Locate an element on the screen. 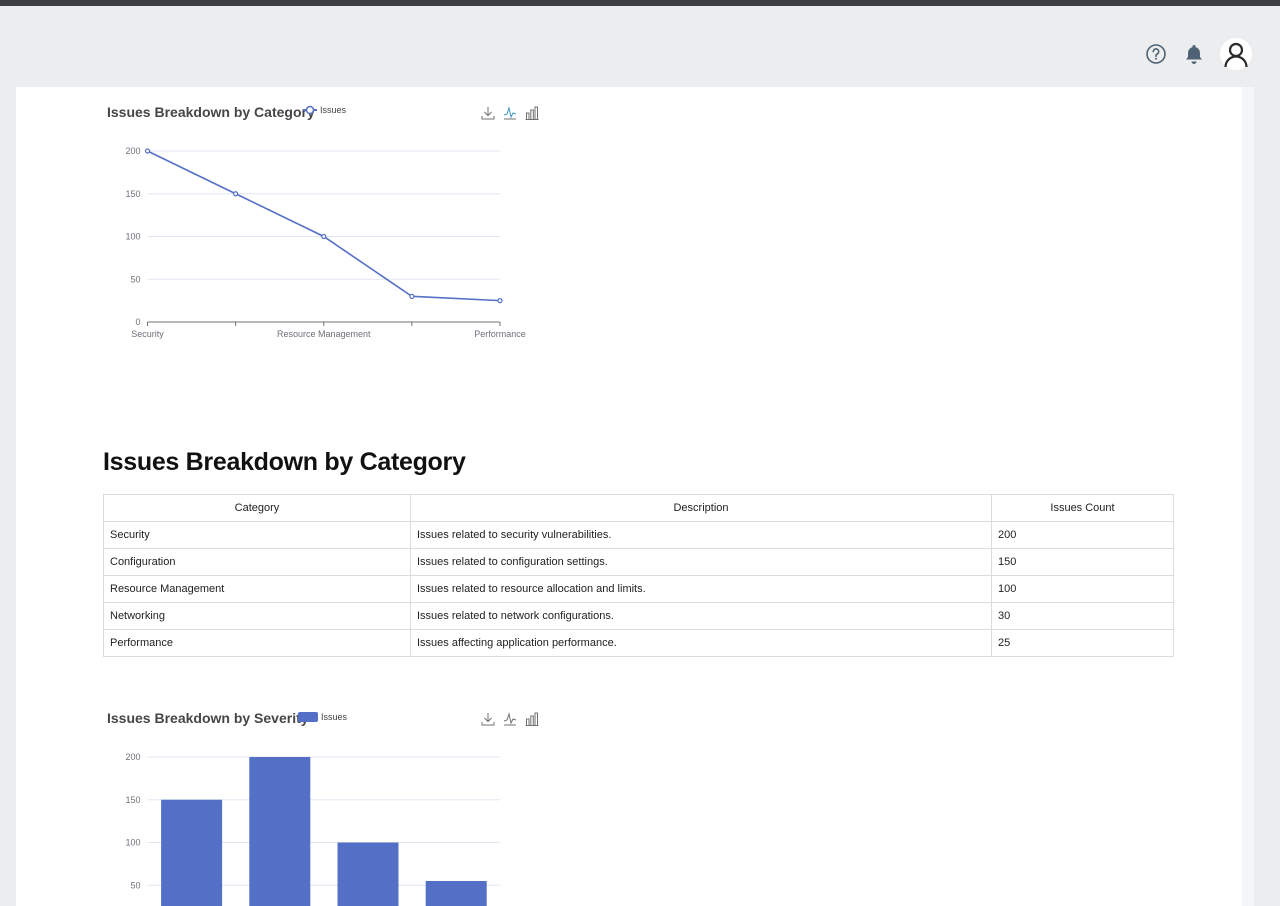 The height and width of the screenshot is (906, 1280). table-cell-count: 100 is located at coordinates (1082, 589).